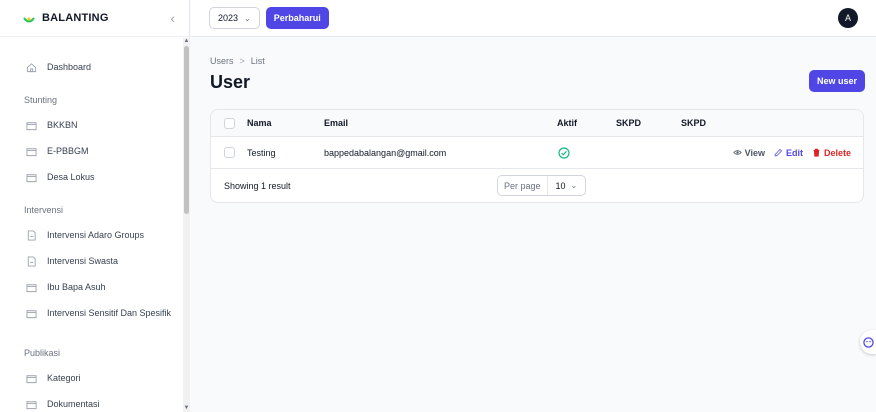  I want to click on edit-action: Edit, so click(788, 153).